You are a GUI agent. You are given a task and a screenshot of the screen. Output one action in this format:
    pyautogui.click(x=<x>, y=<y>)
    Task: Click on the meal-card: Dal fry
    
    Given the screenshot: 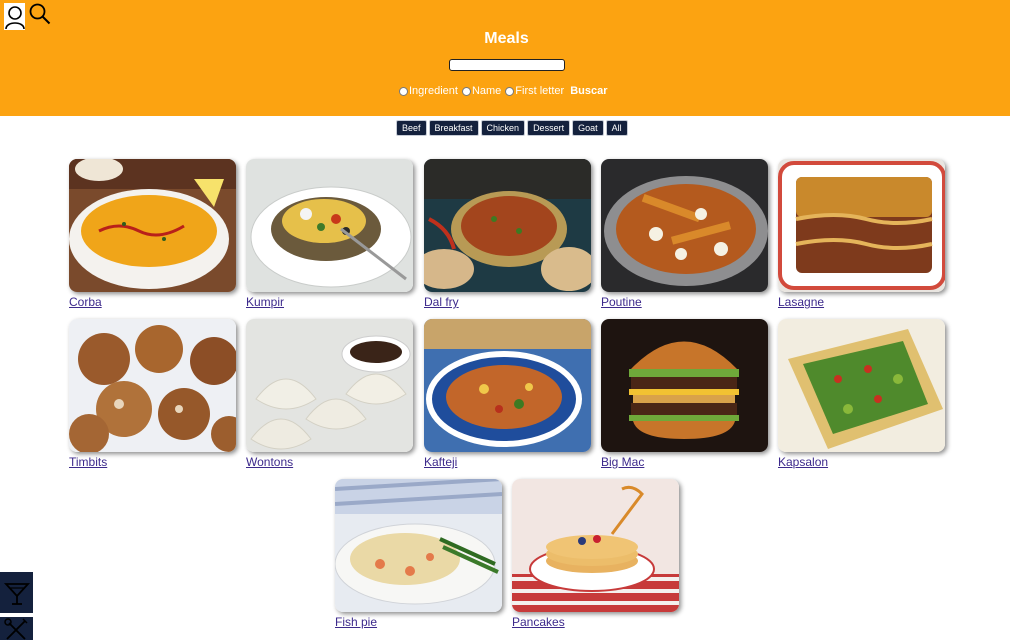 What is the action you would take?
    pyautogui.click(x=507, y=234)
    